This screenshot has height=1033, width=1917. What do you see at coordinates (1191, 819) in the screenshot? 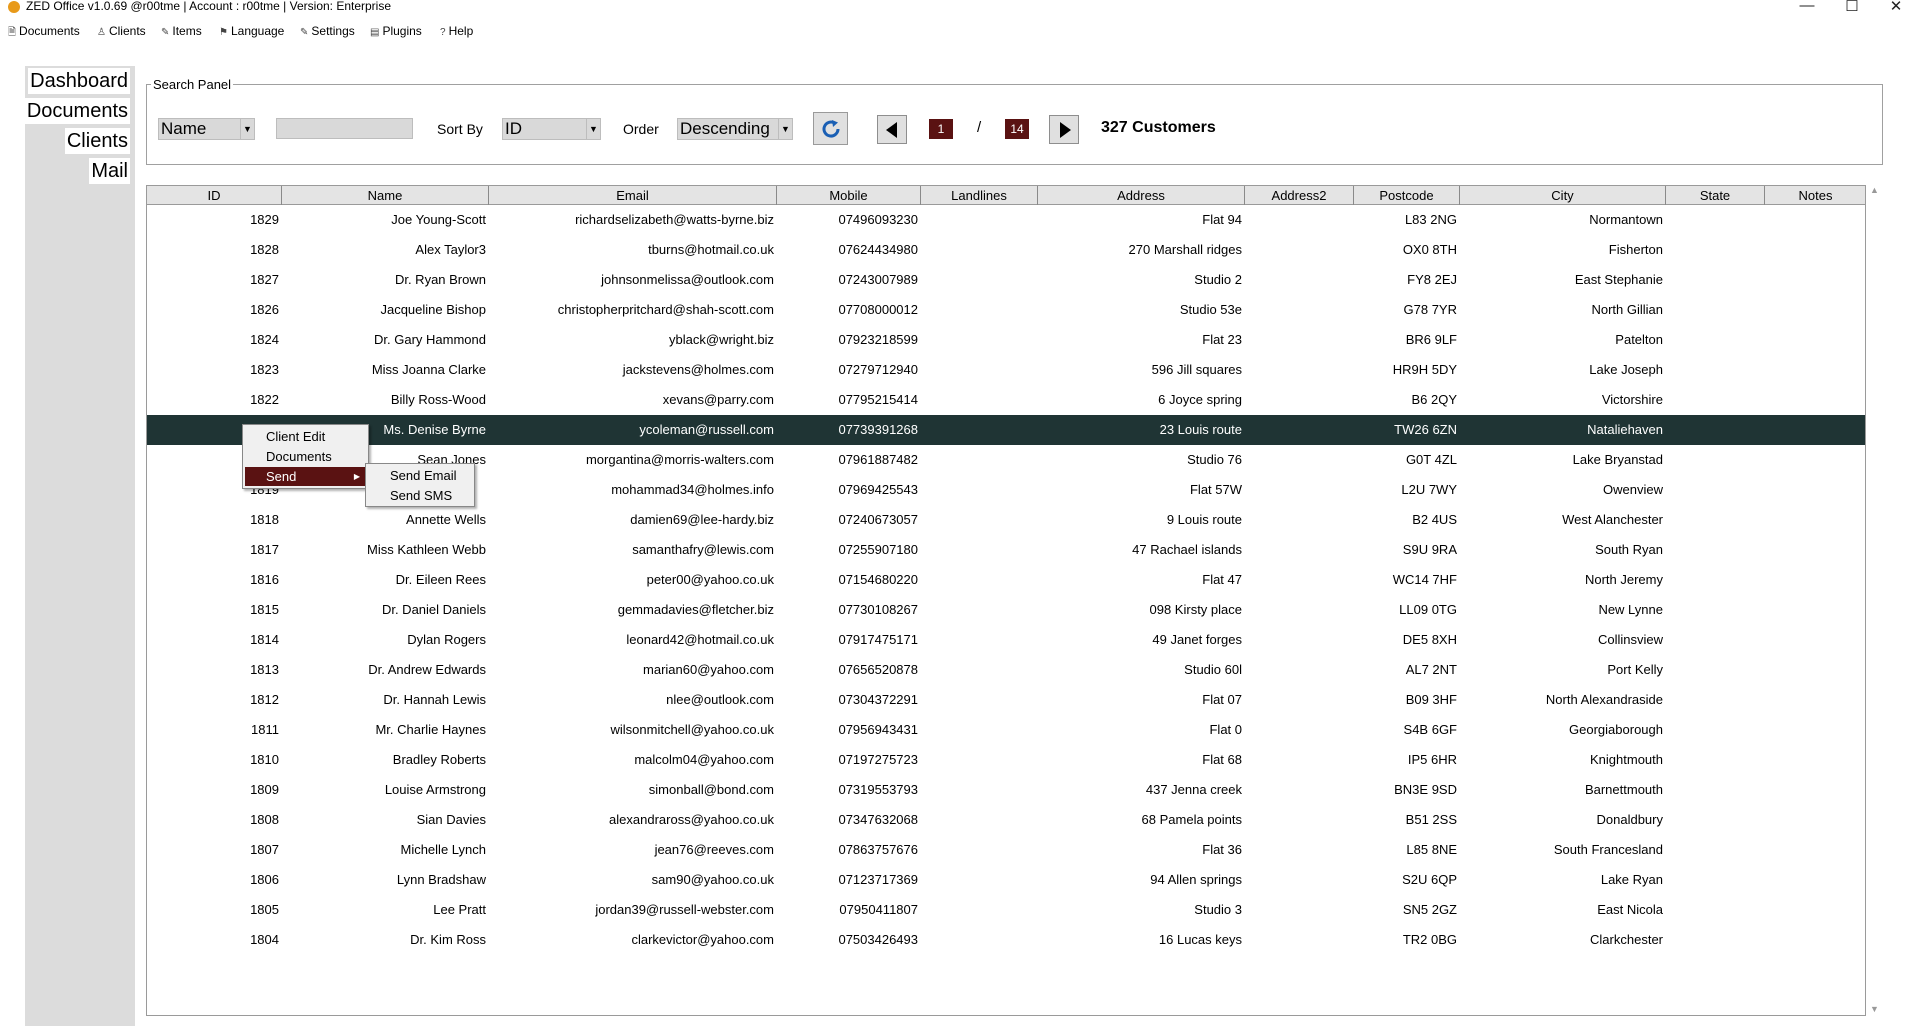
I see `cell-address: 68 Pamela points` at bounding box center [1191, 819].